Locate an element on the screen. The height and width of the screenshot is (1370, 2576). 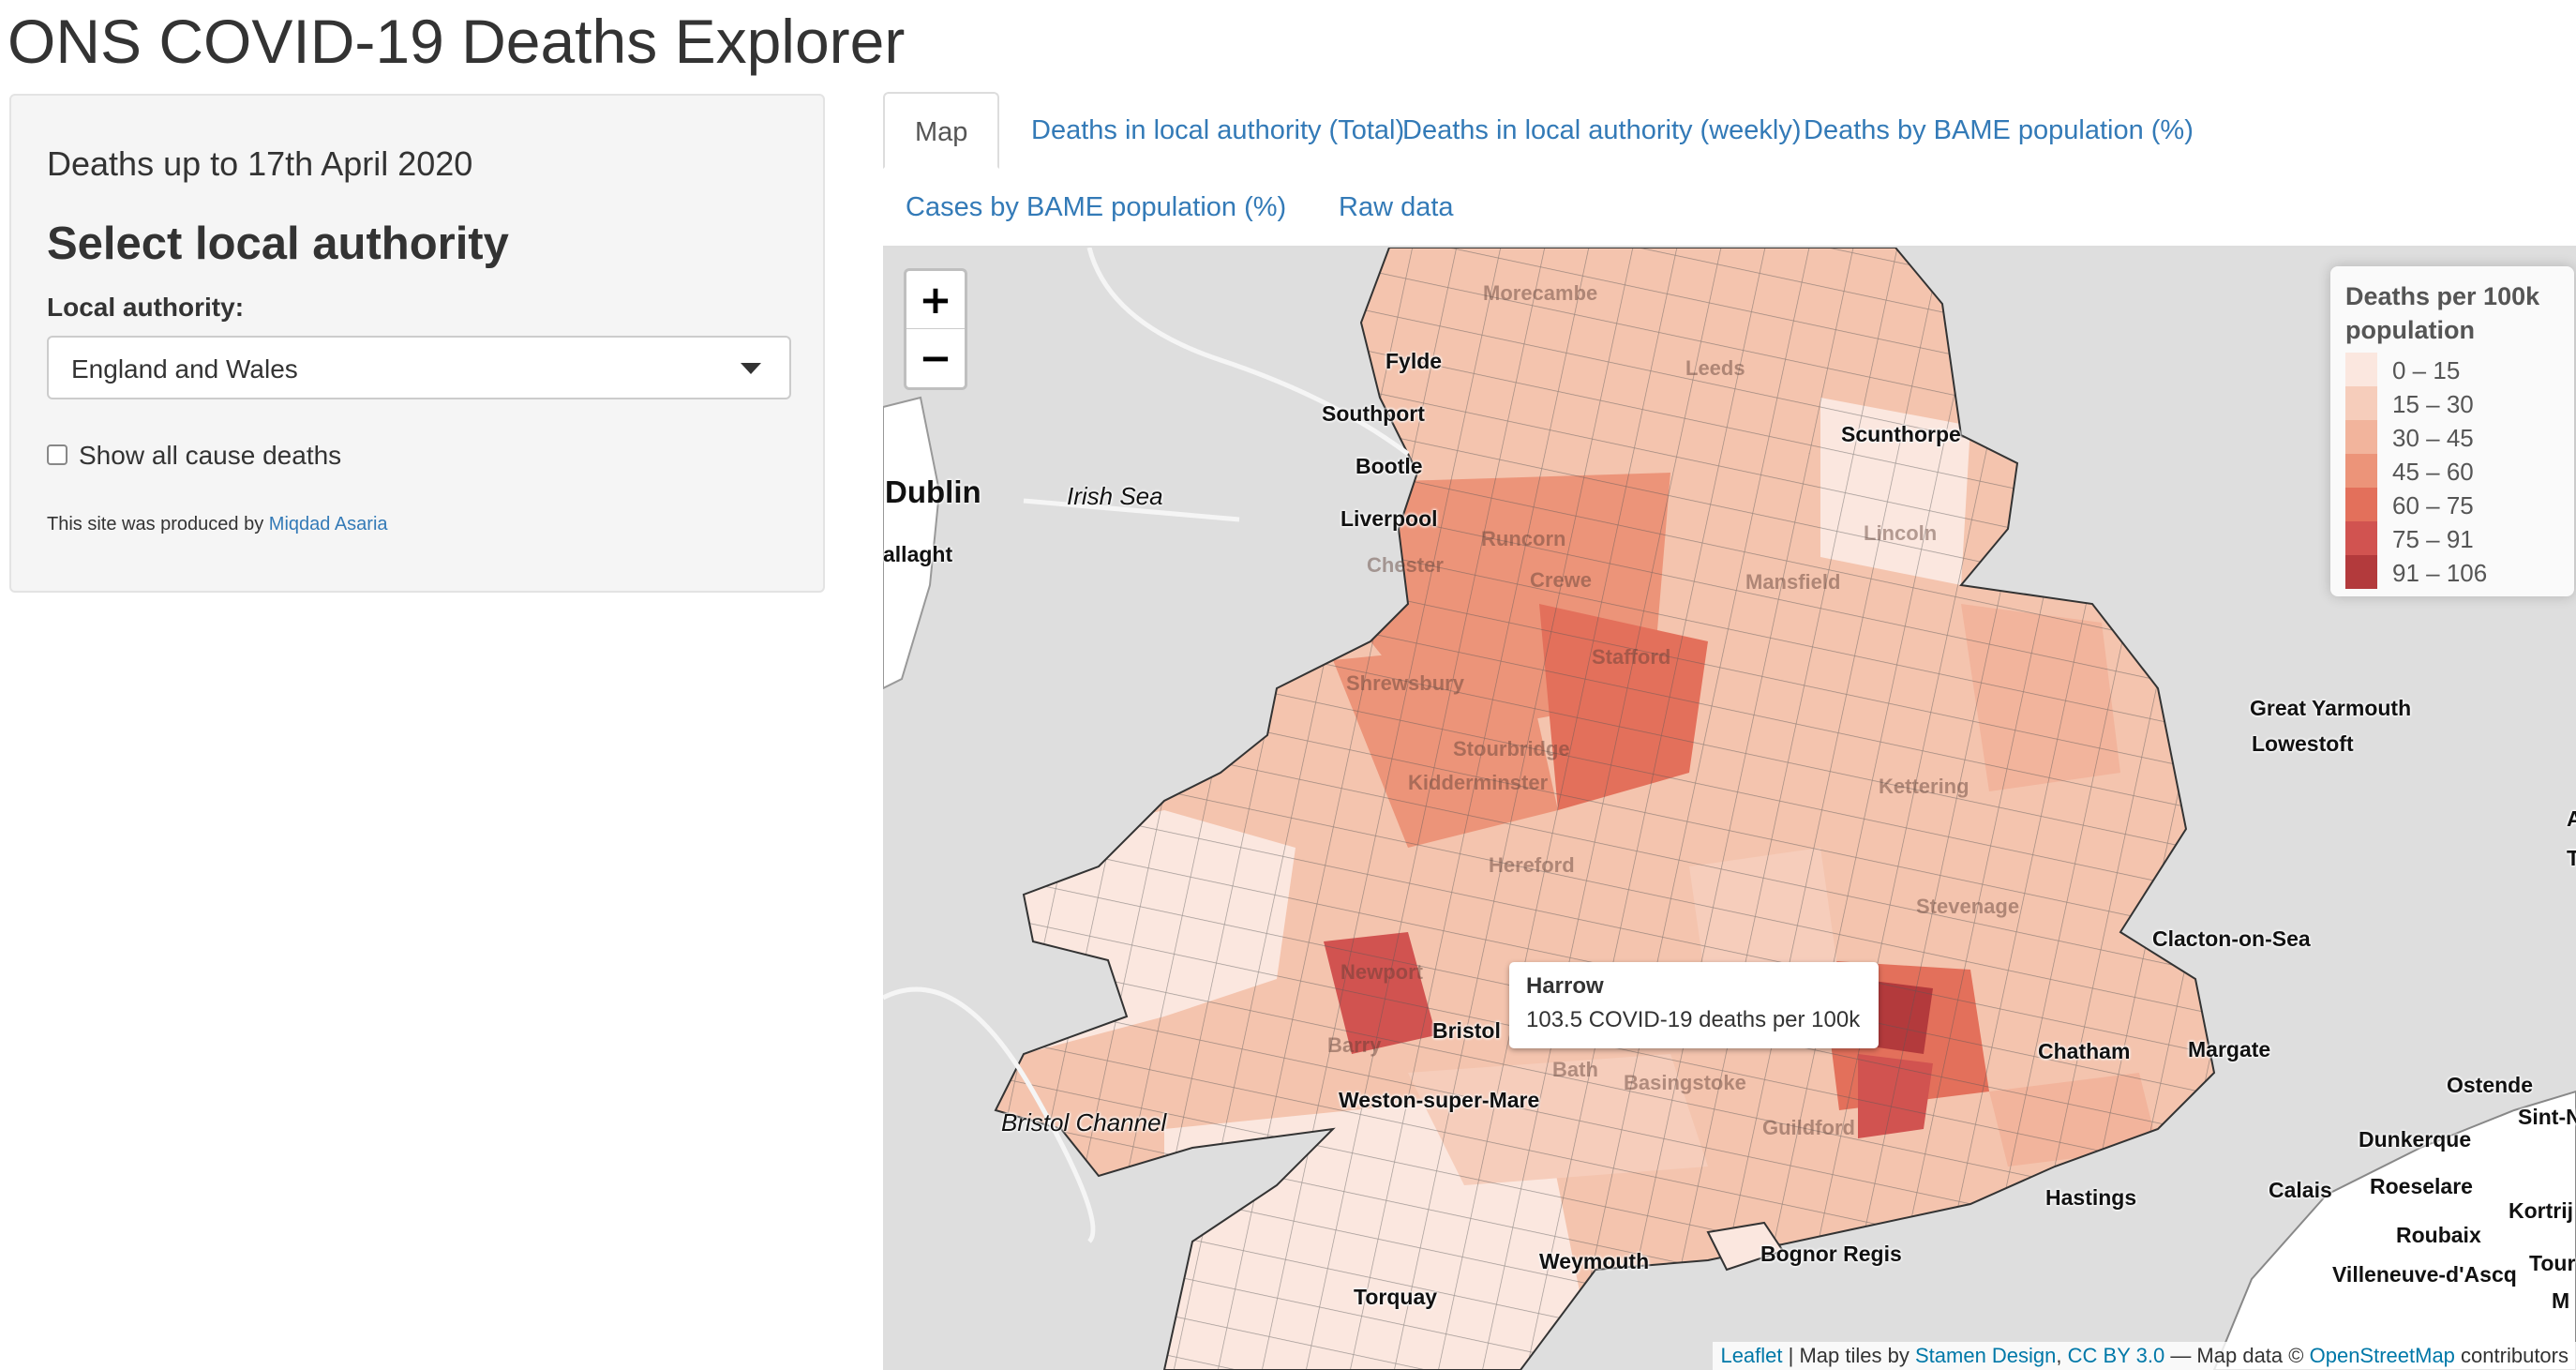
zoom-control: + − is located at coordinates (936, 329).